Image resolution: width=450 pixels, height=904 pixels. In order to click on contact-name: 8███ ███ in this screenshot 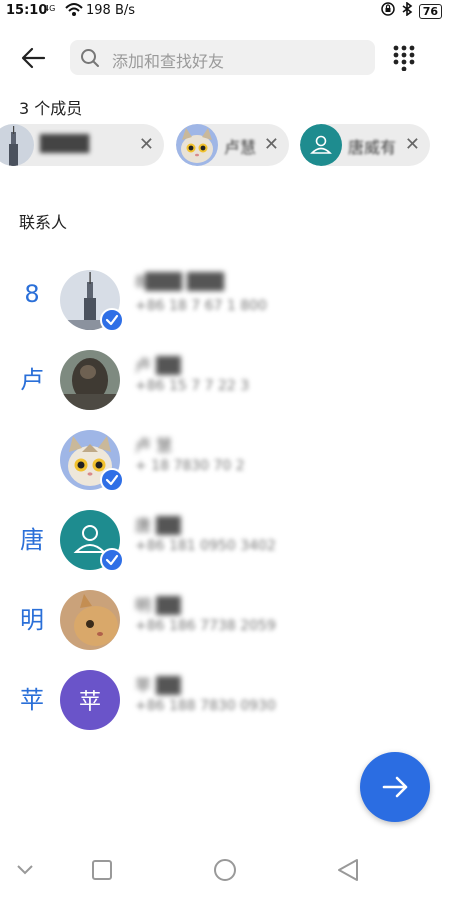, I will do `click(180, 281)`.